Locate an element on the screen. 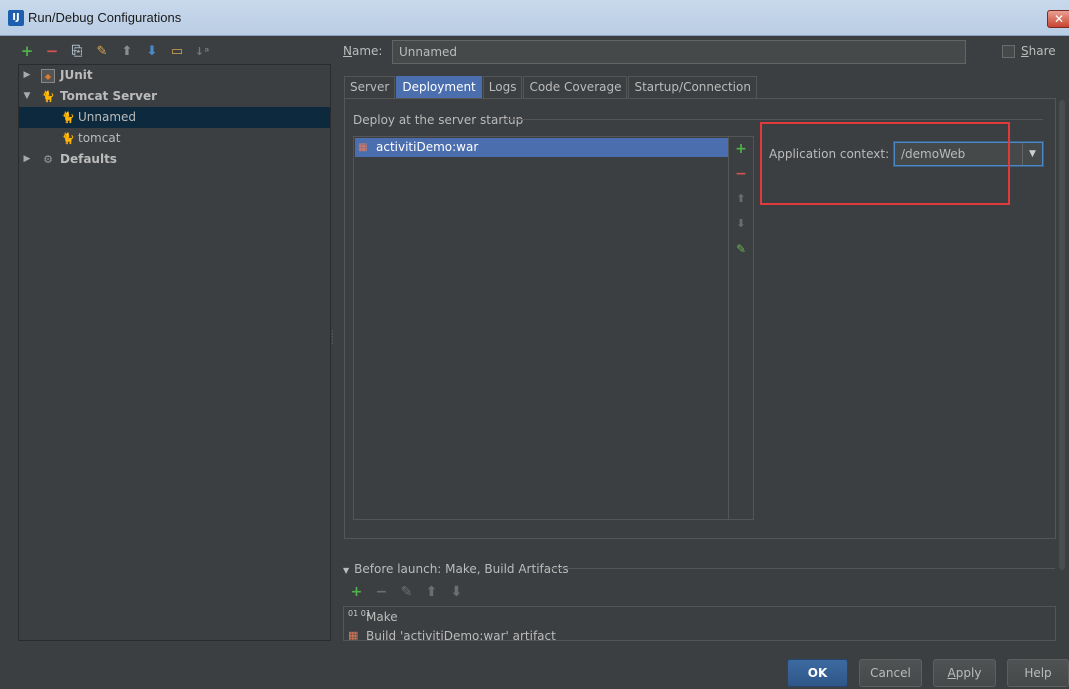 The height and width of the screenshot is (689, 1069). remove-task-icon: − is located at coordinates (381, 592).